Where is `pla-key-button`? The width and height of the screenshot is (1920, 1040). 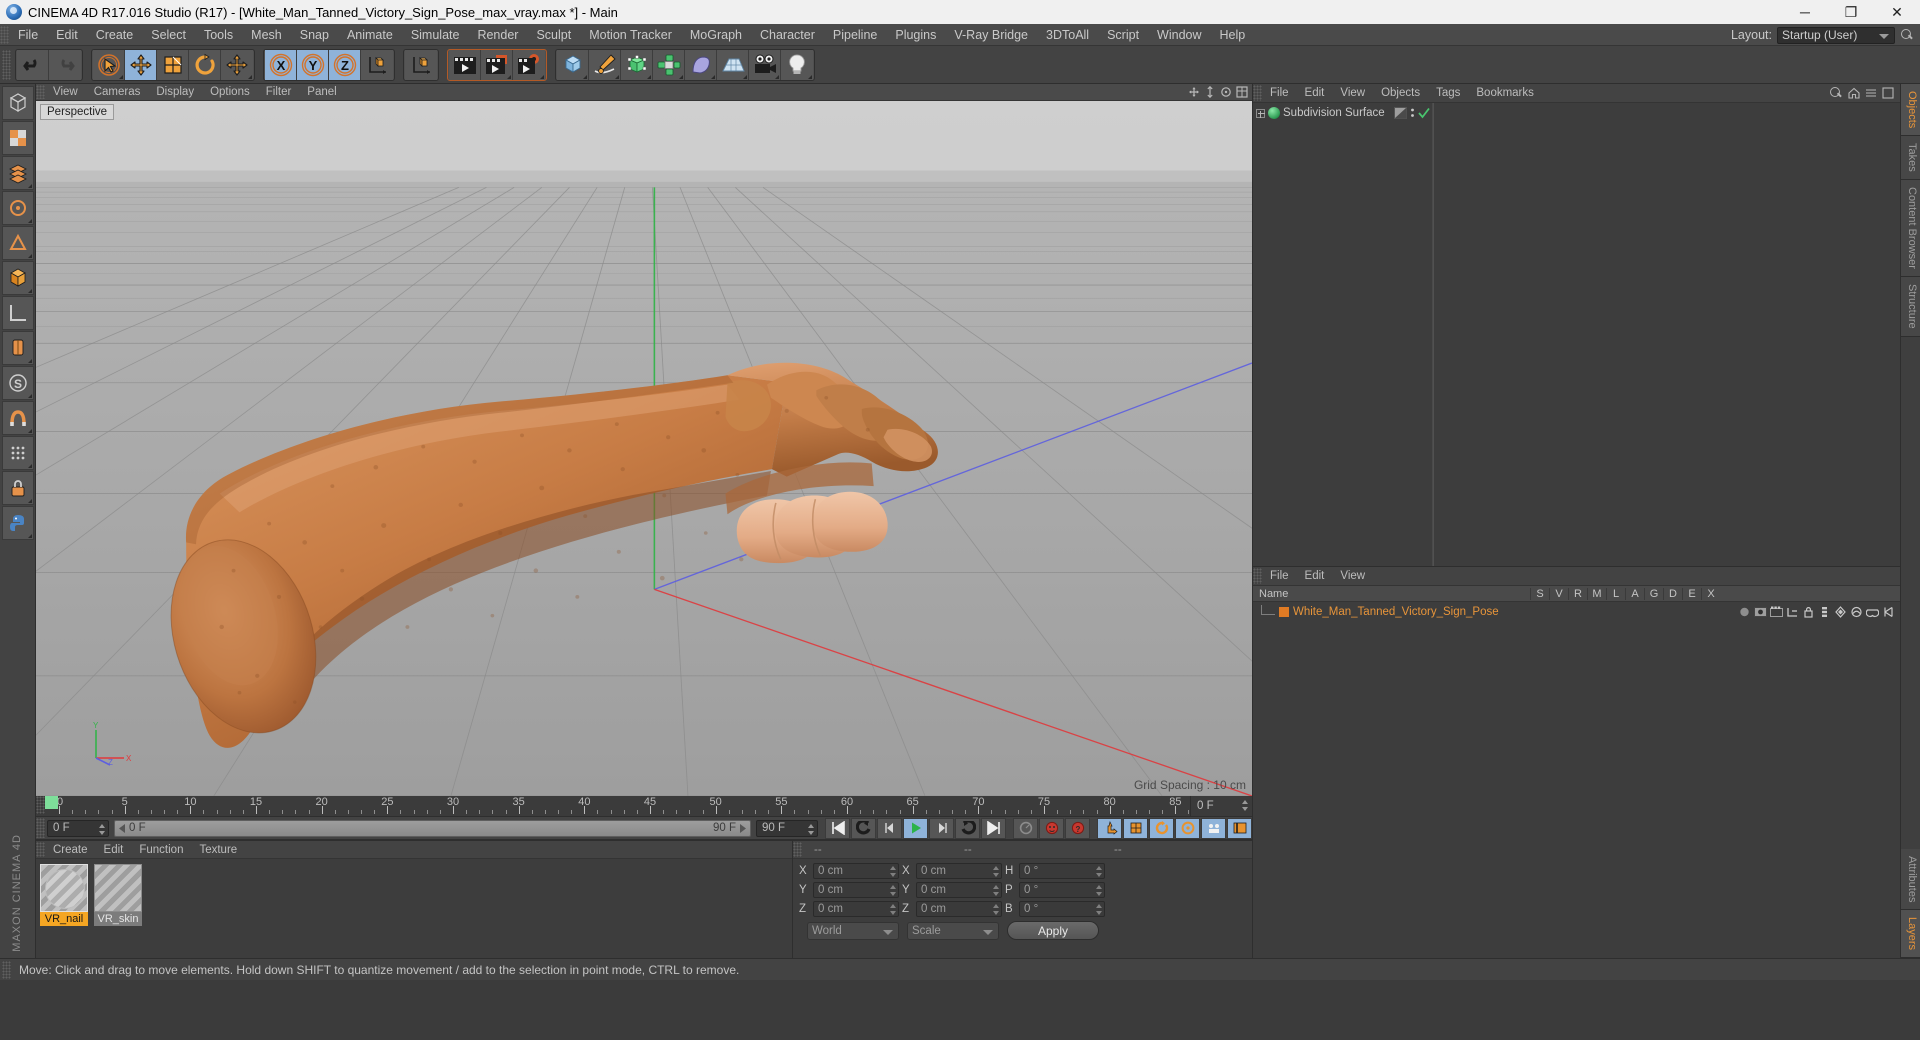
pla-key-button is located at coordinates (1213, 828).